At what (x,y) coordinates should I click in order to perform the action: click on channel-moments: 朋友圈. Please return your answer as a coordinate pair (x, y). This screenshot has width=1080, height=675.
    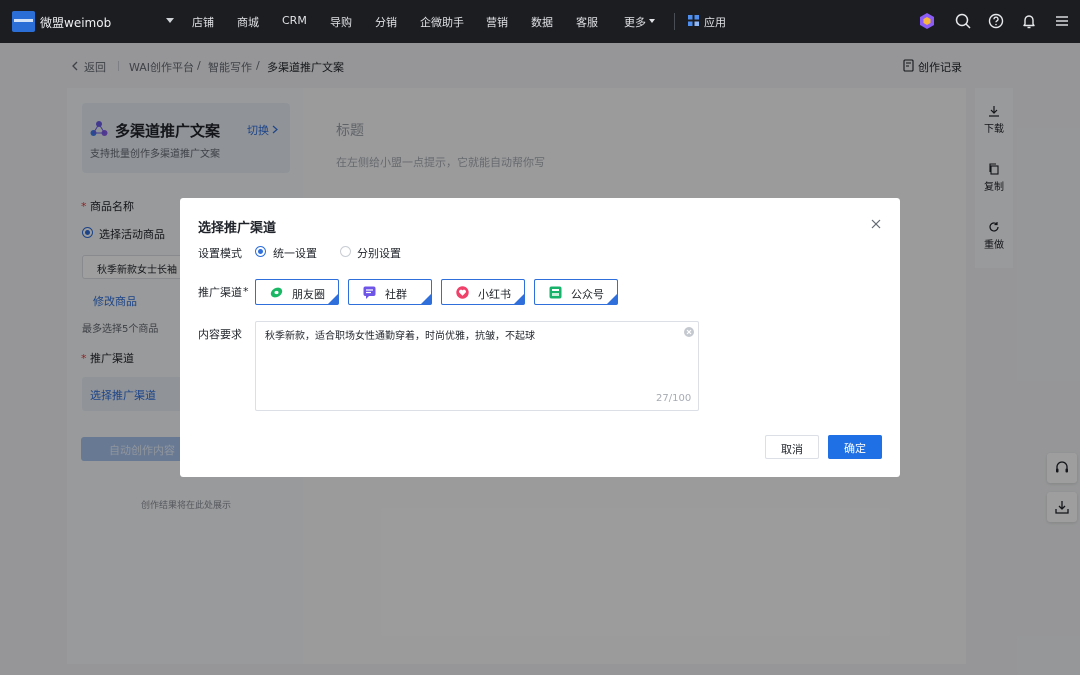
    Looking at the image, I should click on (297, 292).